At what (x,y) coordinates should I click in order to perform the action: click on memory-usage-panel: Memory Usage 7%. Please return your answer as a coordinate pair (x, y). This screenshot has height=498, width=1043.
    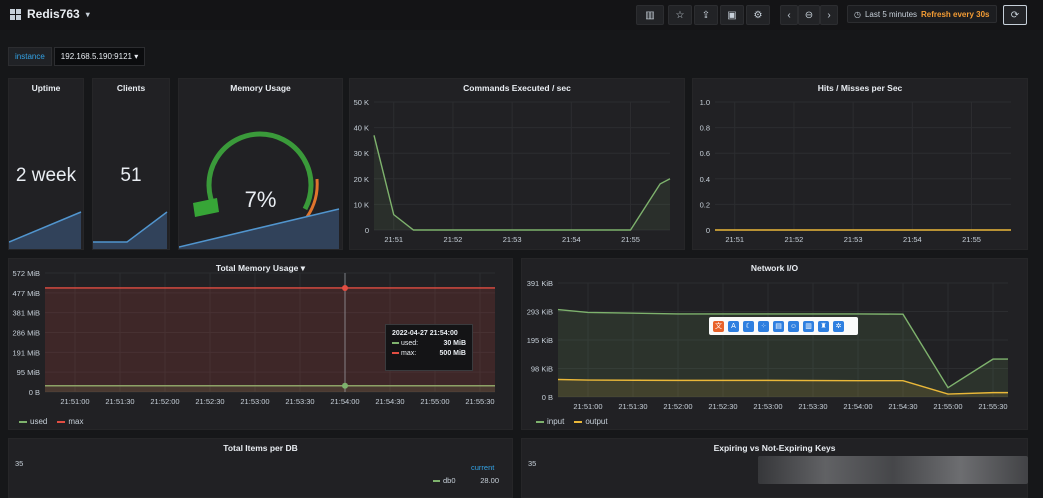
    Looking at the image, I should click on (260, 164).